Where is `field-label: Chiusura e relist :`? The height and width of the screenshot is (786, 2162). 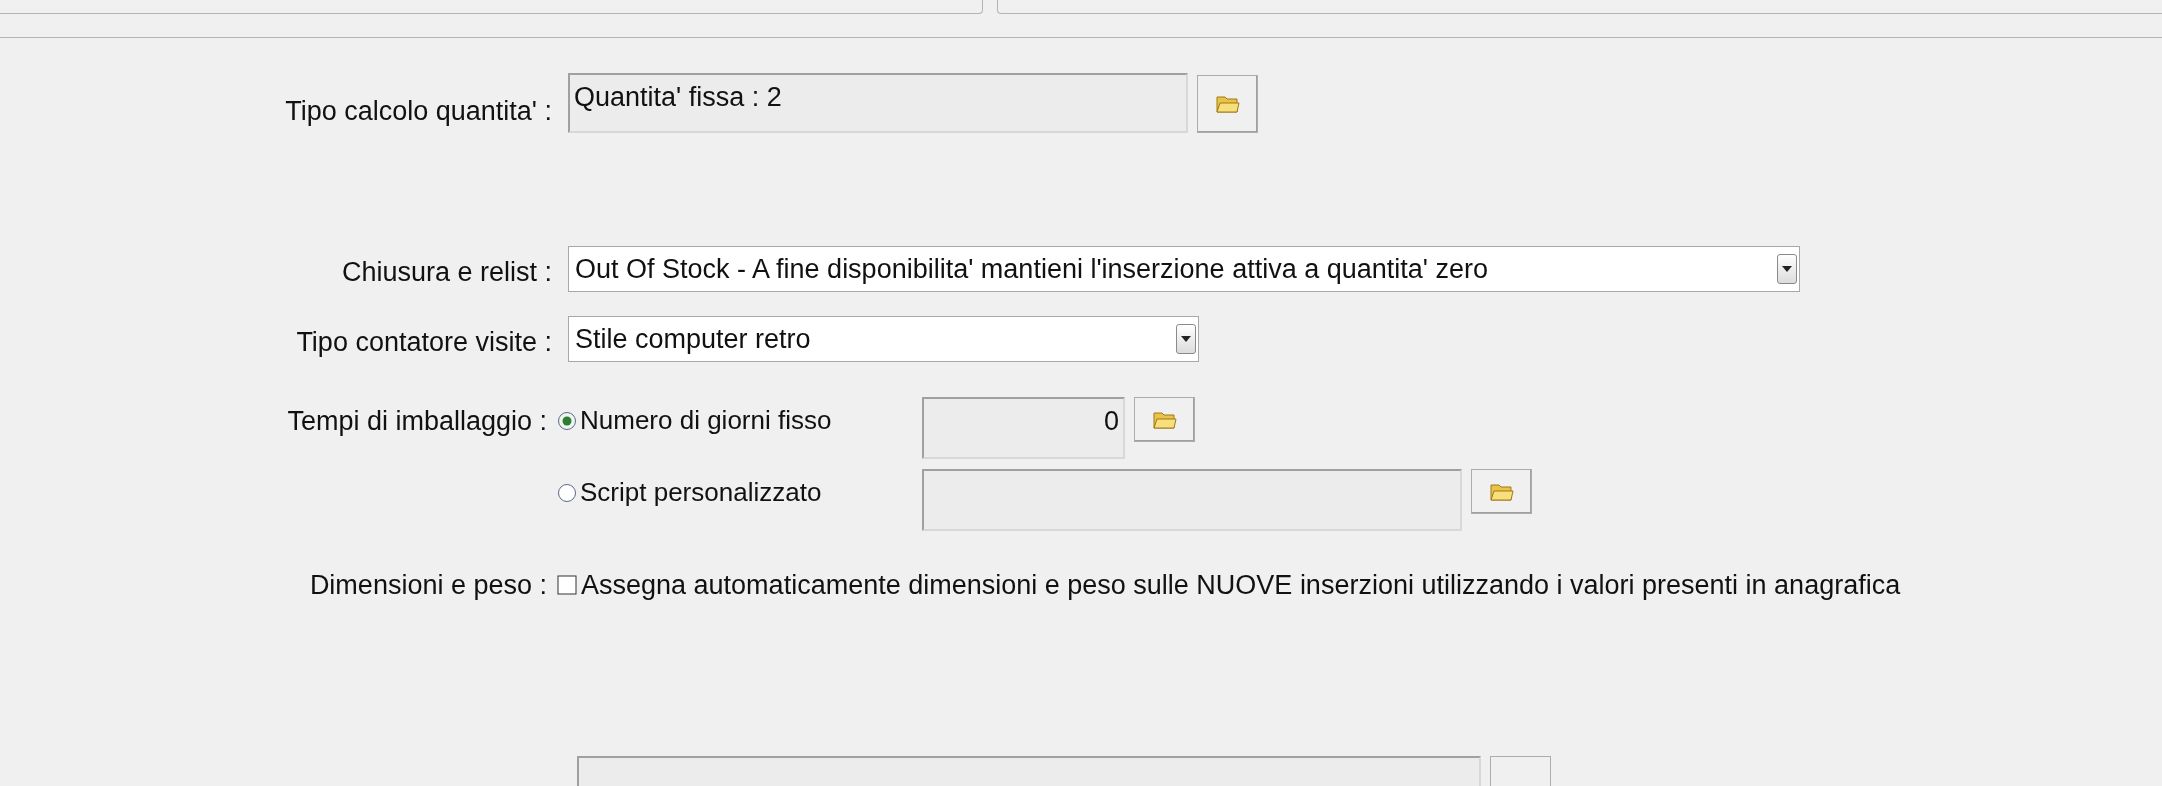 field-label: Chiusura e relist : is located at coordinates (446, 272).